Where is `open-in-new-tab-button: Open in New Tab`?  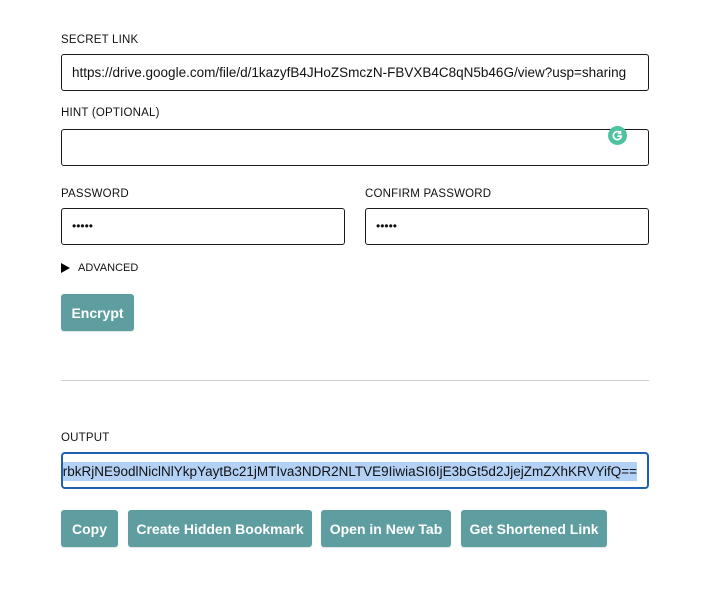 open-in-new-tab-button: Open in New Tab is located at coordinates (386, 528).